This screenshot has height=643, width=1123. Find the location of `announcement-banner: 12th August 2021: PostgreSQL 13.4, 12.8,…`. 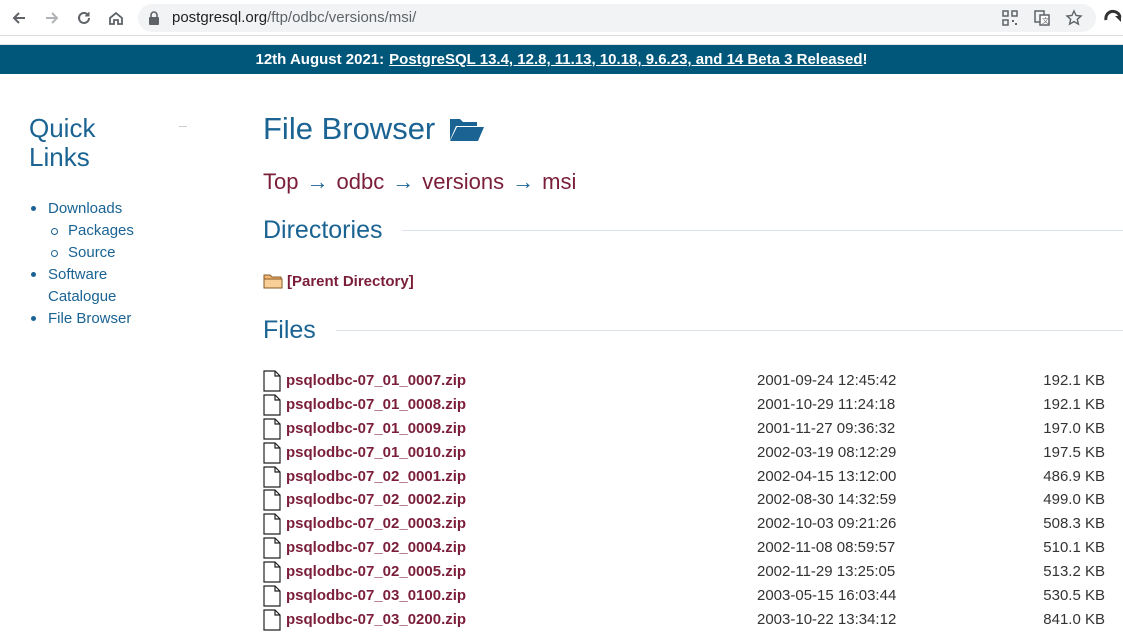

announcement-banner: 12th August 2021: PostgreSQL 13.4, 12.8,… is located at coordinates (561, 59).